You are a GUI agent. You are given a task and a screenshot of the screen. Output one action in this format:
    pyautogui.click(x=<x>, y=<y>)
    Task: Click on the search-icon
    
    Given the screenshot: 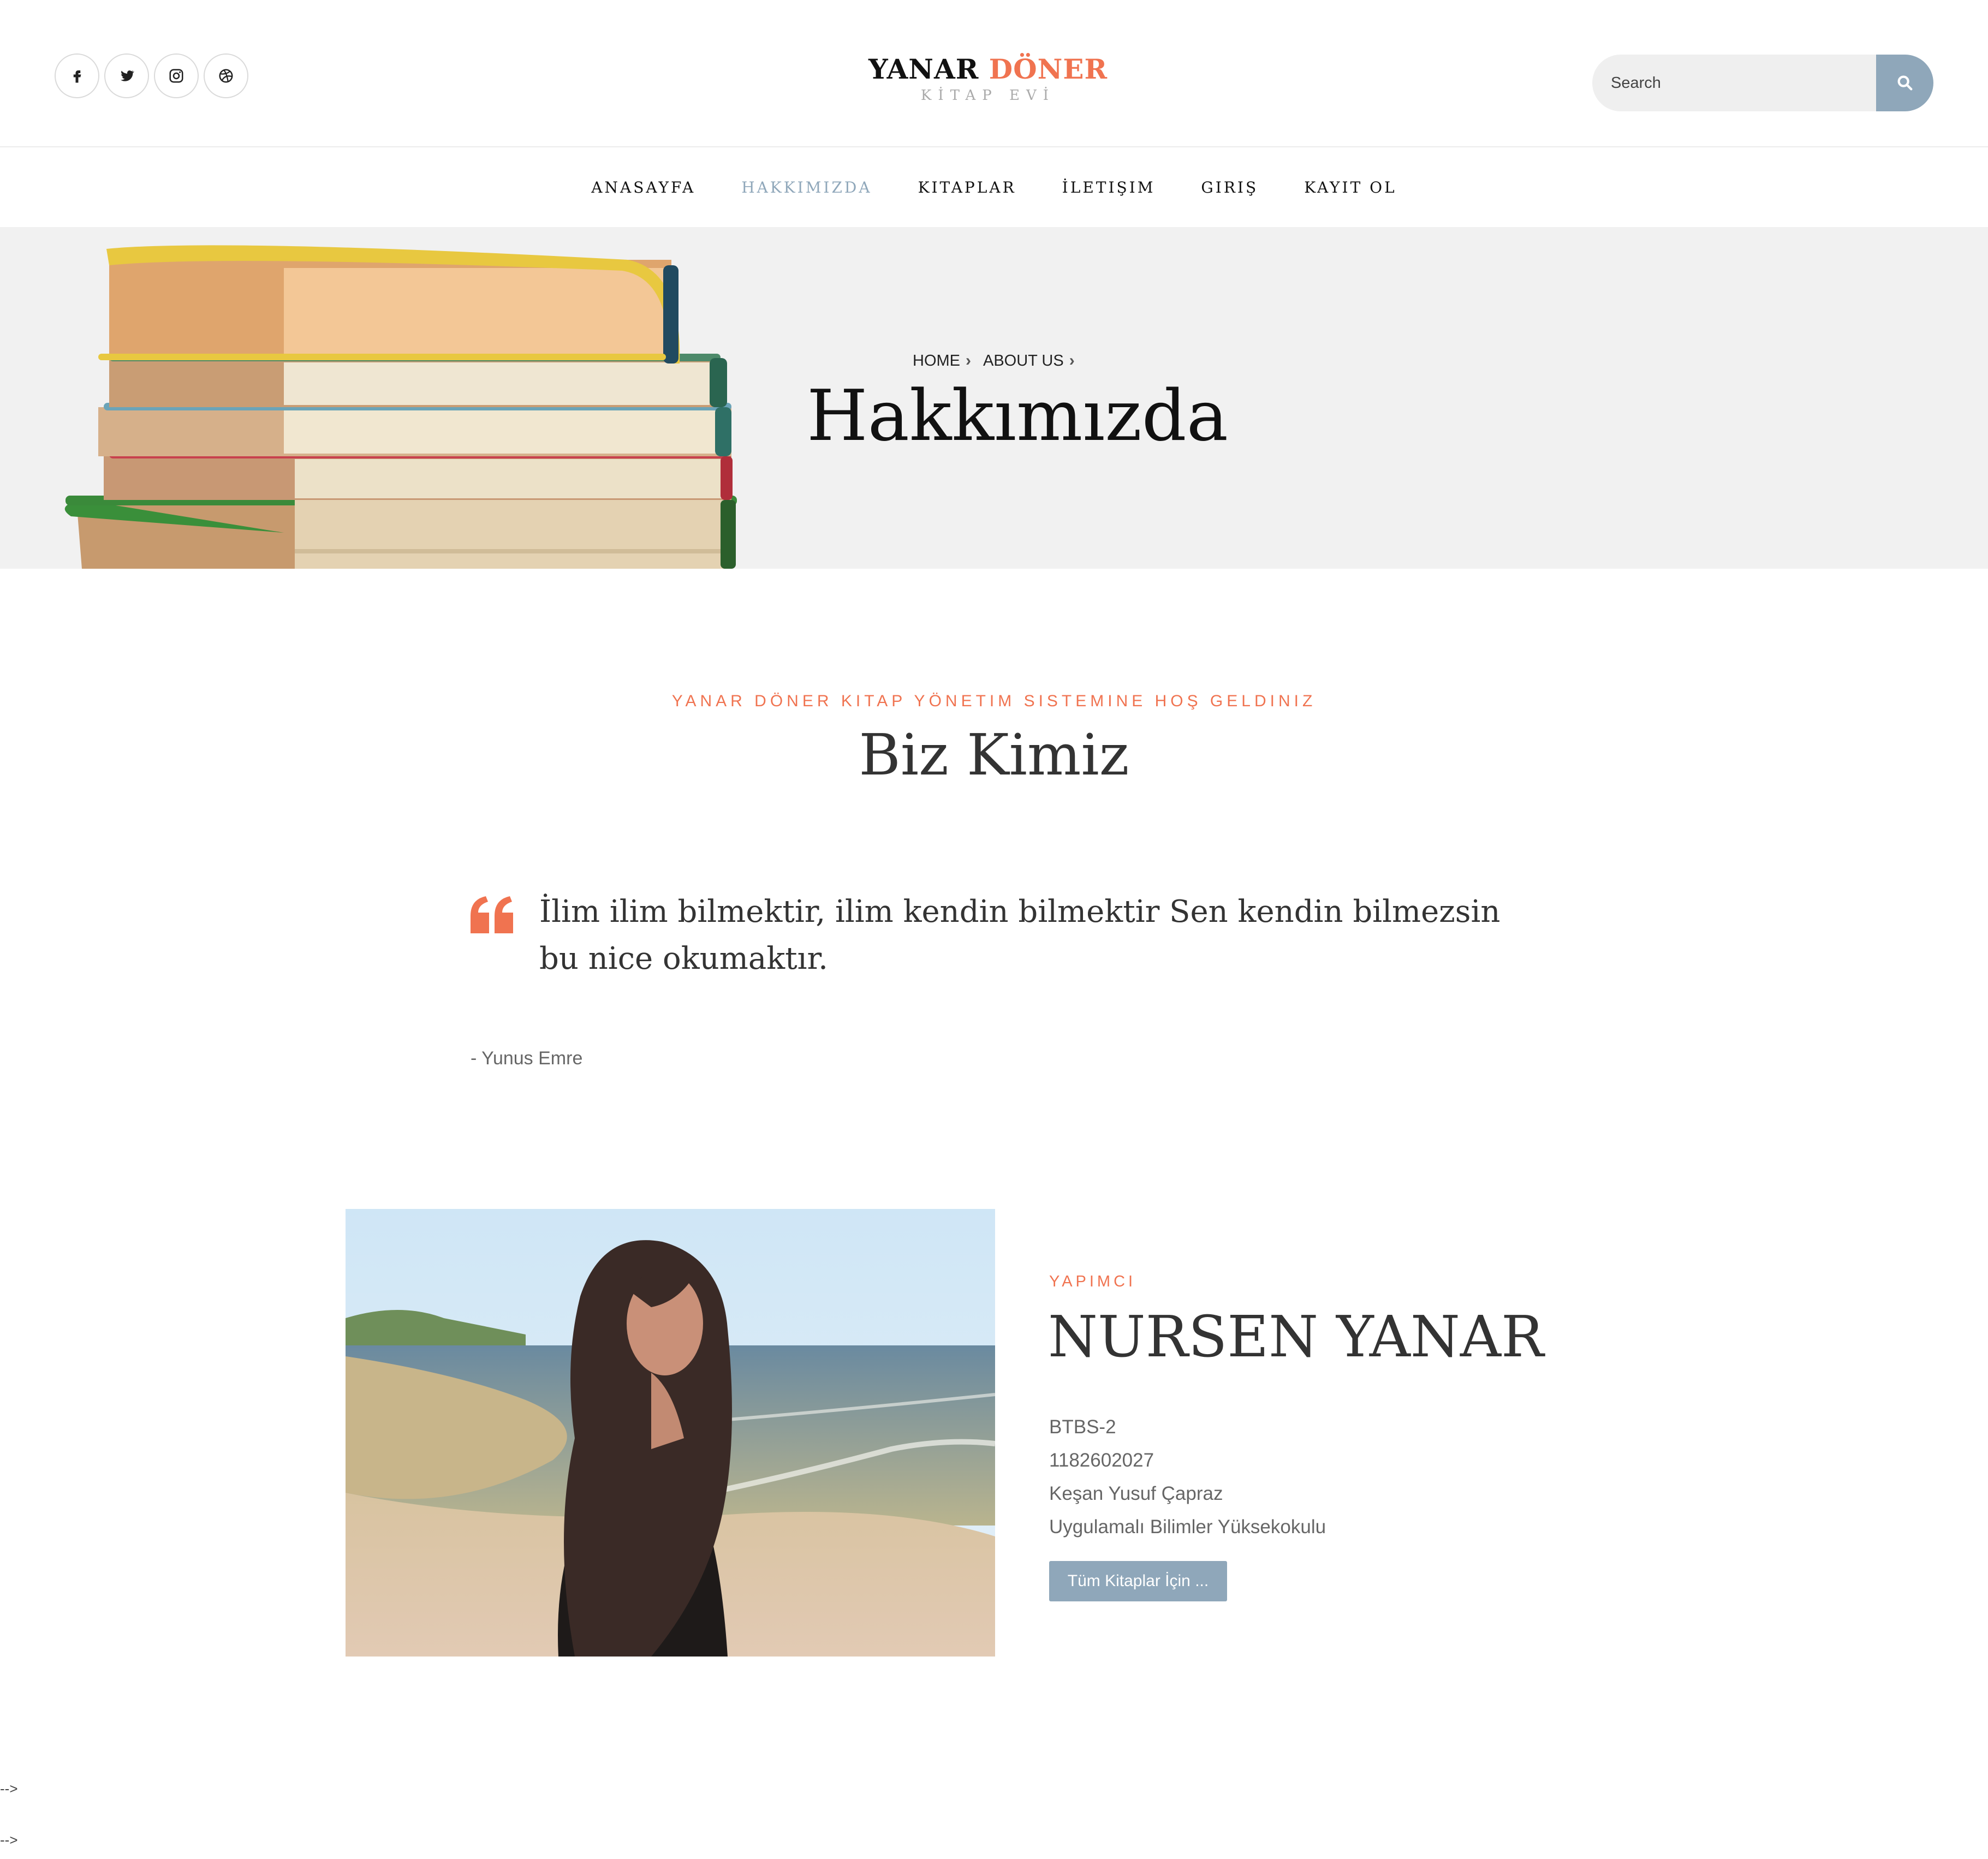 What is the action you would take?
    pyautogui.click(x=1904, y=83)
    